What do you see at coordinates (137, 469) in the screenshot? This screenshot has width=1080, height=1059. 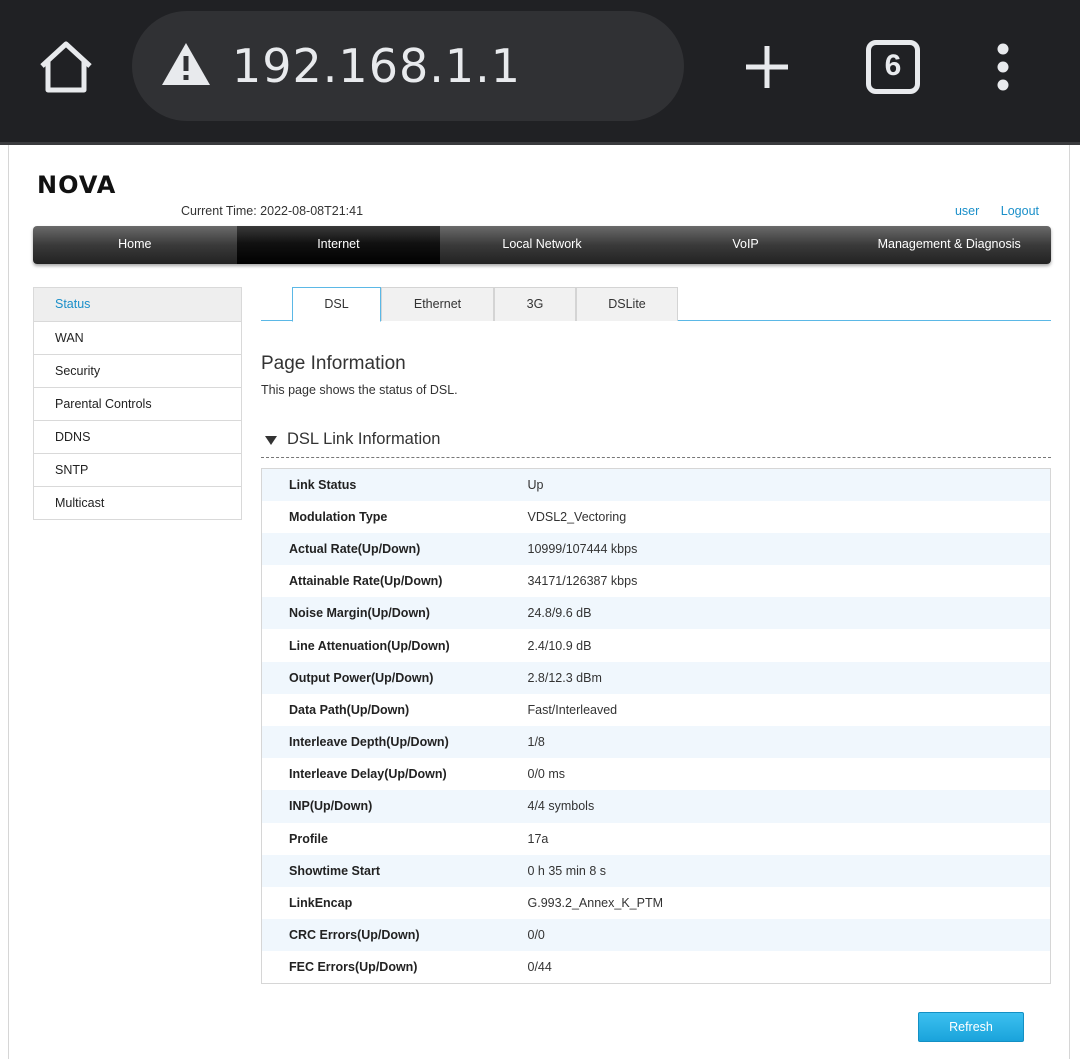 I see `sidebar-item-sntp: SNTP` at bounding box center [137, 469].